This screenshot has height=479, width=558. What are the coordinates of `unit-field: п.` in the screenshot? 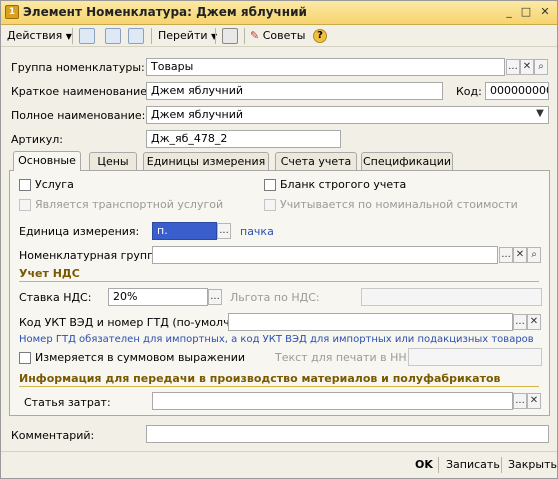 It's located at (184, 231).